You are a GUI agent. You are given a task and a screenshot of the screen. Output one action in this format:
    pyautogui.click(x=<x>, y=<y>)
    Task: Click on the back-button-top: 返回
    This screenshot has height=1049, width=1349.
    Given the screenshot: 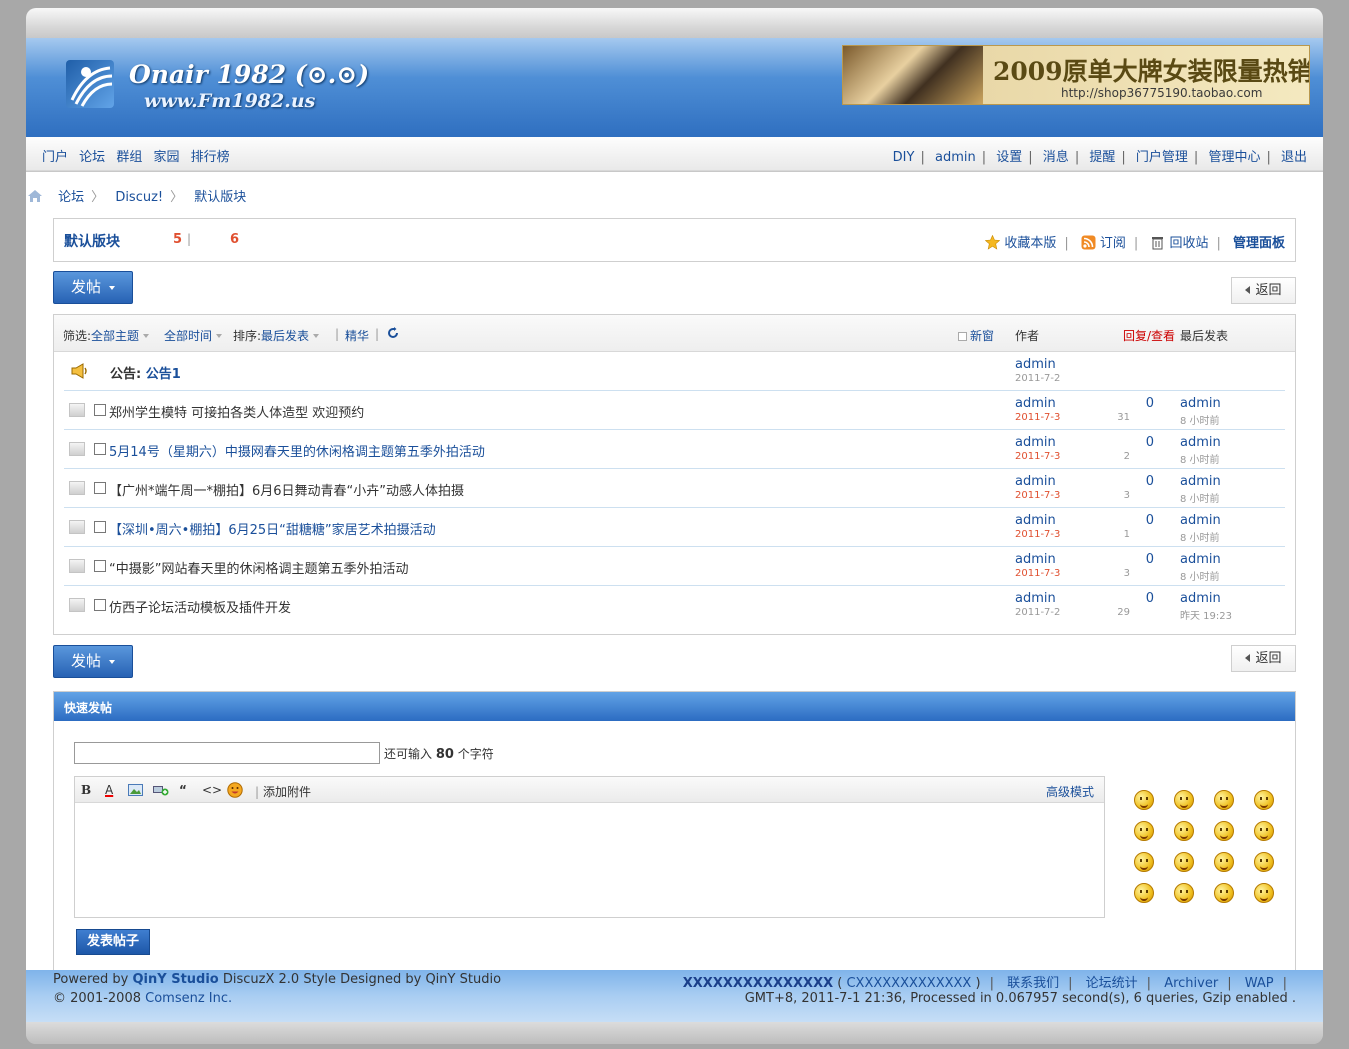 What is the action you would take?
    pyautogui.click(x=1263, y=290)
    